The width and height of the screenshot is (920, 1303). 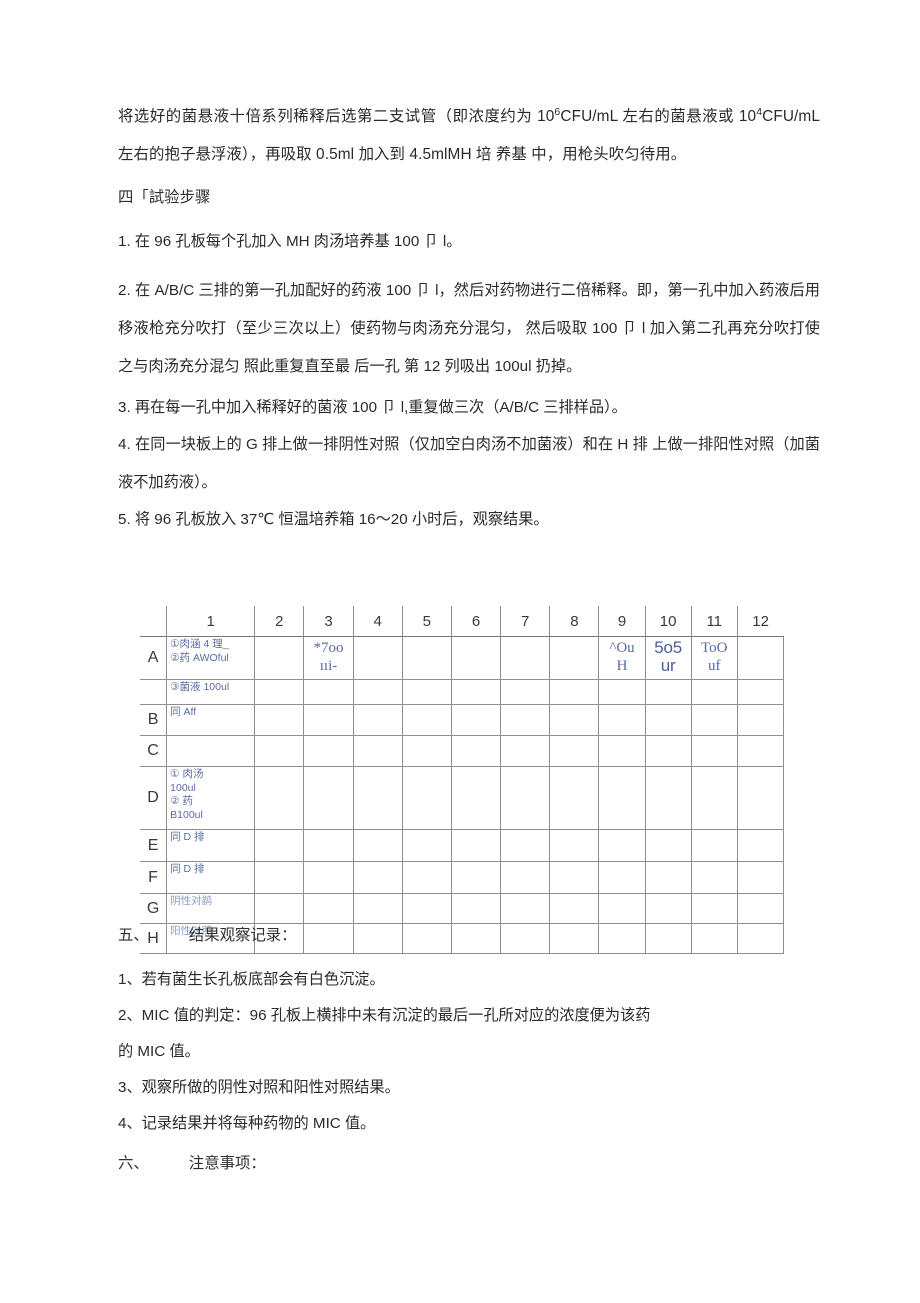 What do you see at coordinates (427, 621) in the screenshot?
I see `plate-col-header-5: 5` at bounding box center [427, 621].